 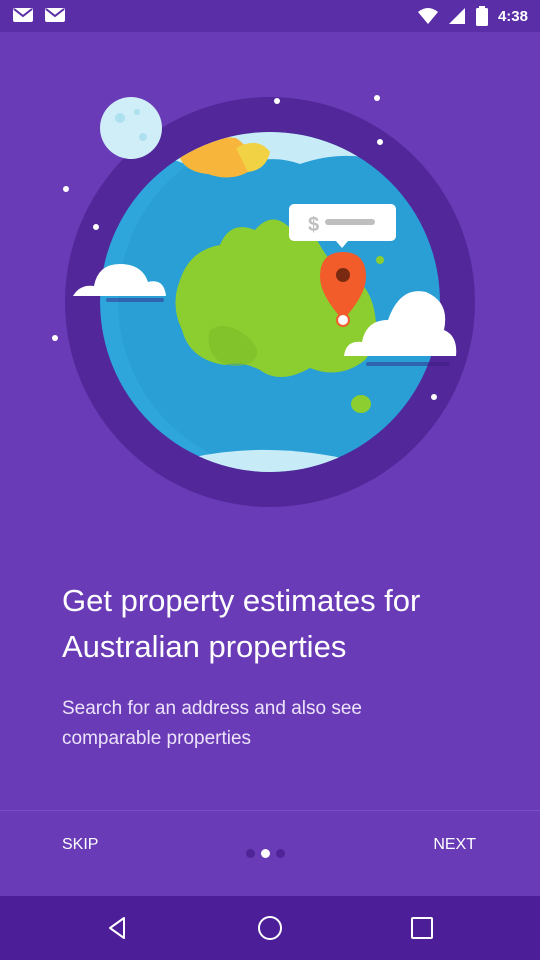 What do you see at coordinates (457, 16) in the screenshot?
I see `cell-signal-icon` at bounding box center [457, 16].